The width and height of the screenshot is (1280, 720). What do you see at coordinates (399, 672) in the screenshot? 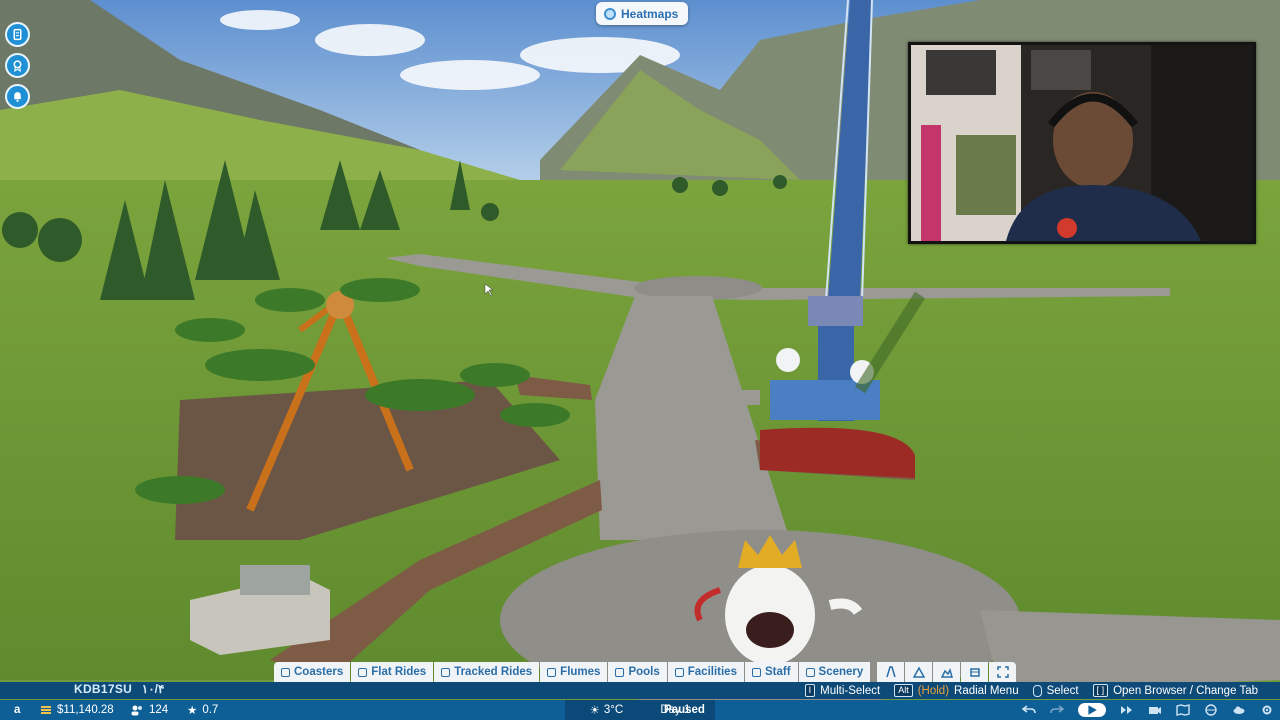
I see `tab-label: Flat Rides` at bounding box center [399, 672].